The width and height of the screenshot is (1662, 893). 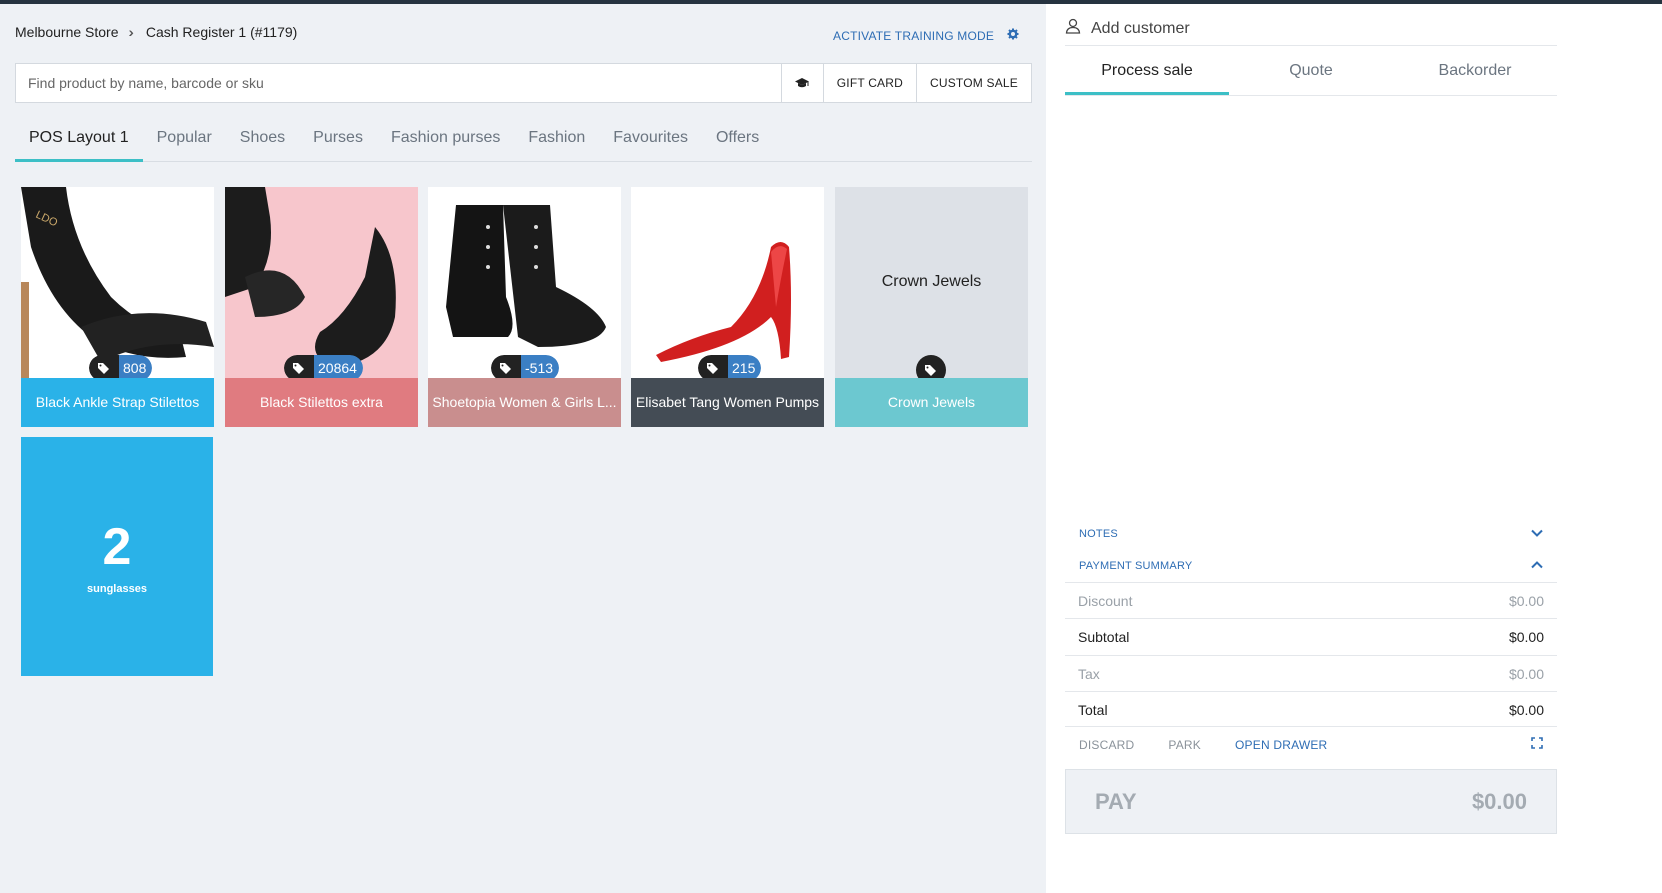 I want to click on gift-card-button: GIFT CARD, so click(x=869, y=83).